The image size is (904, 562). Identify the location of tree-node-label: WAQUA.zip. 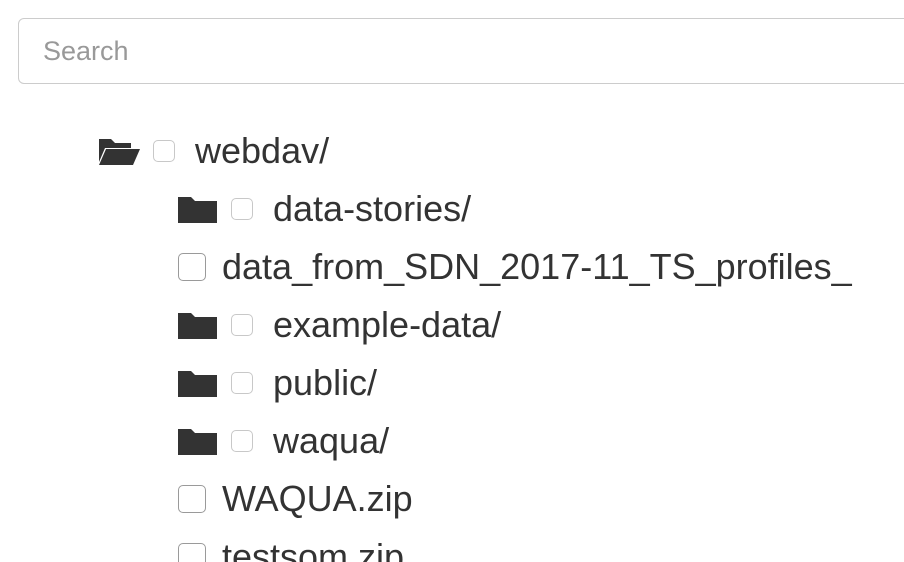
(317, 499).